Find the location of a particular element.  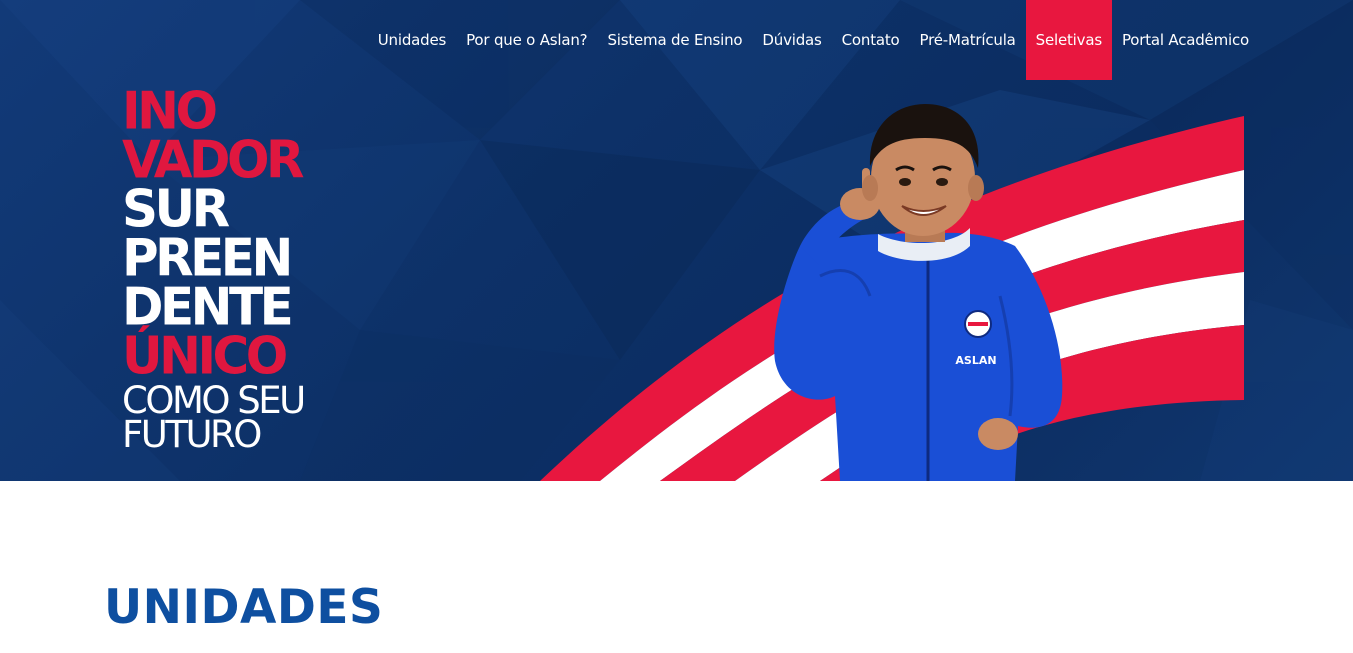

slogan-line-unico: ÚNICO is located at coordinates (205, 356).